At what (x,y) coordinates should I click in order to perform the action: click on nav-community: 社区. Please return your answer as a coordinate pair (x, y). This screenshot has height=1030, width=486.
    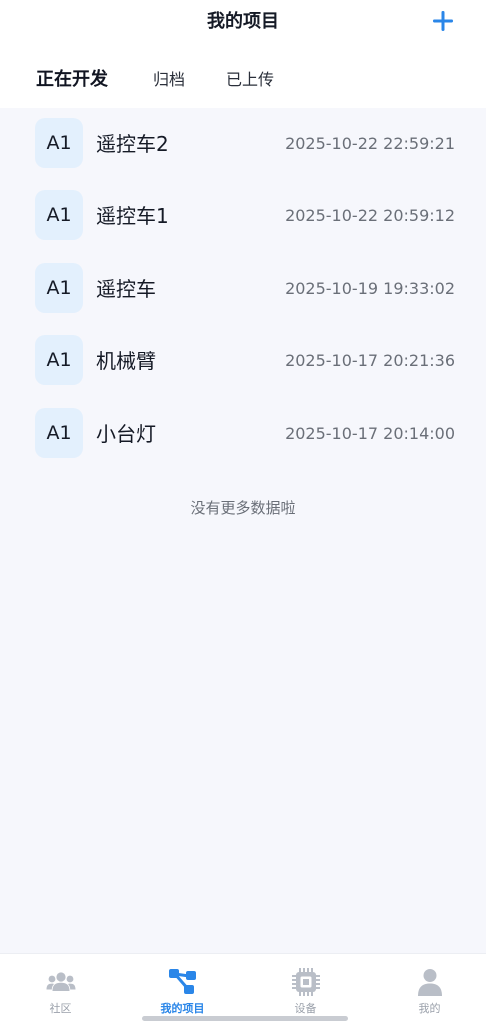
    Looking at the image, I should click on (60, 989).